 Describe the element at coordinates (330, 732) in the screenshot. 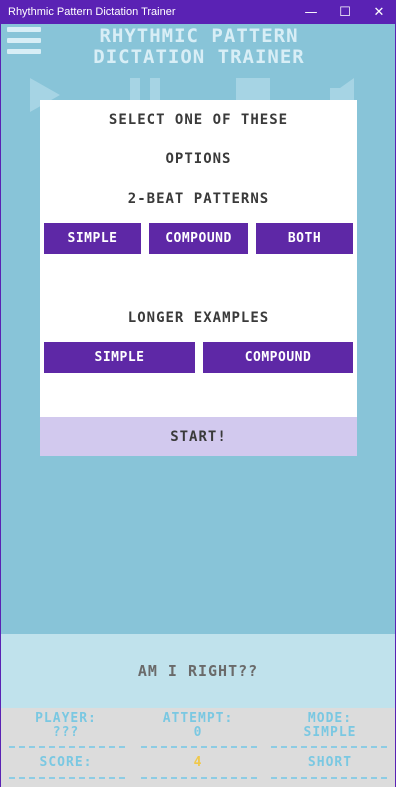

I see `mode-value: SIMPLE` at that location.